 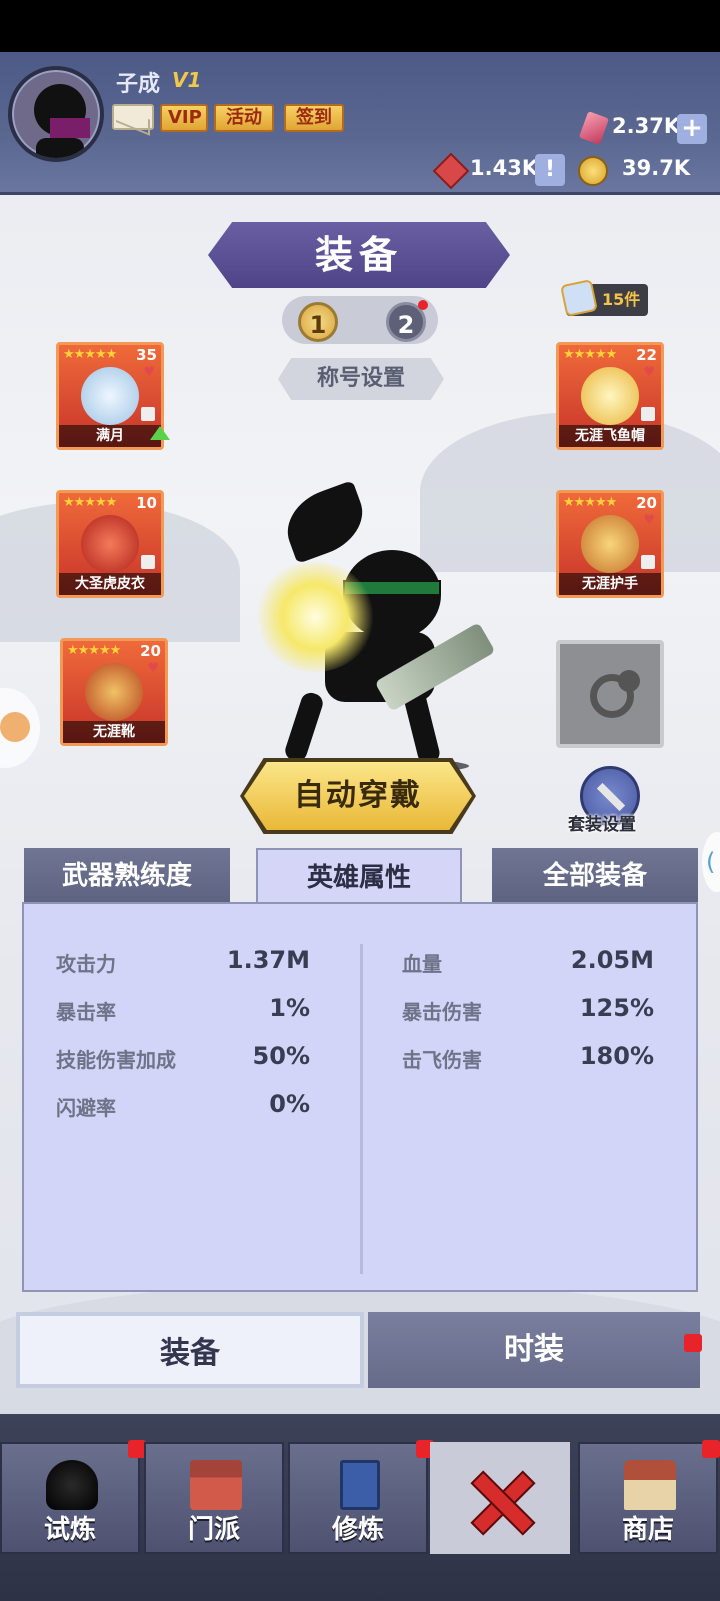 I want to click on side-float-button, so click(x=20, y=728).